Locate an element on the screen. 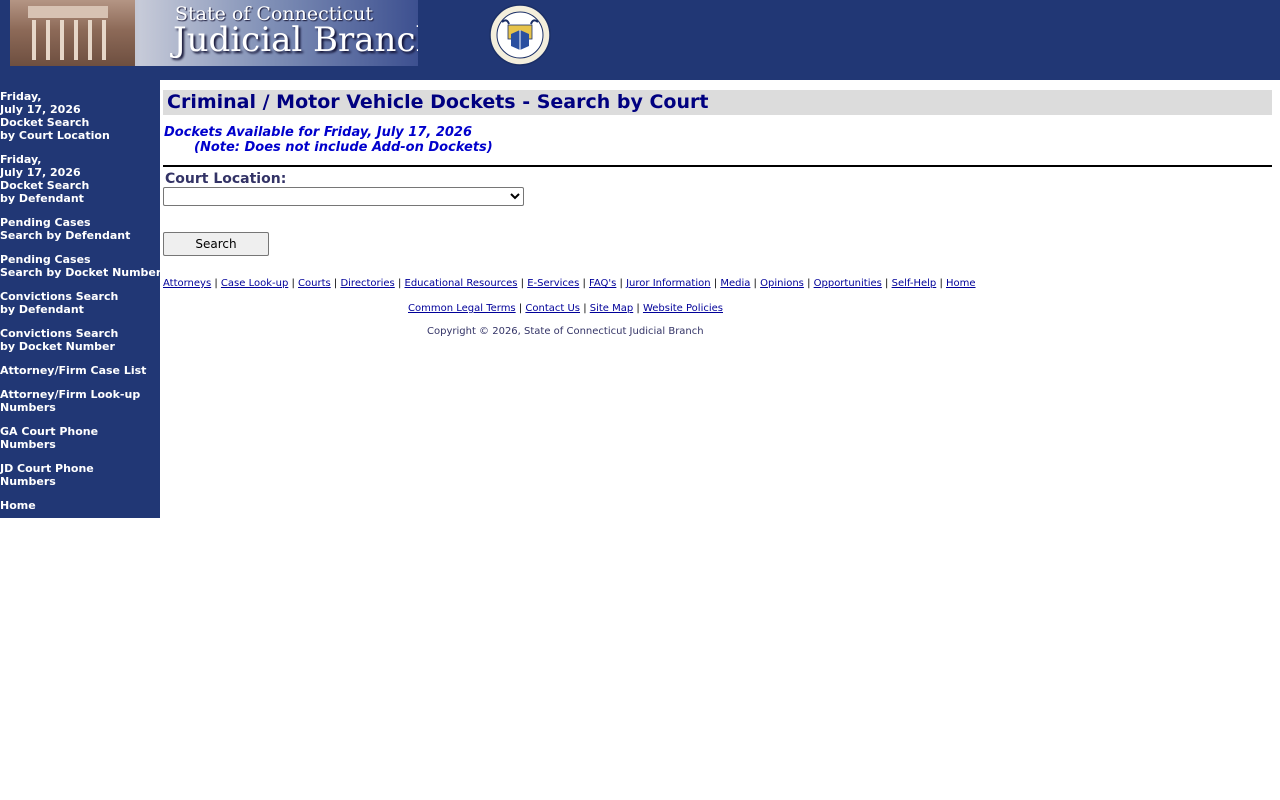  nav-line: Home is located at coordinates (18, 505).